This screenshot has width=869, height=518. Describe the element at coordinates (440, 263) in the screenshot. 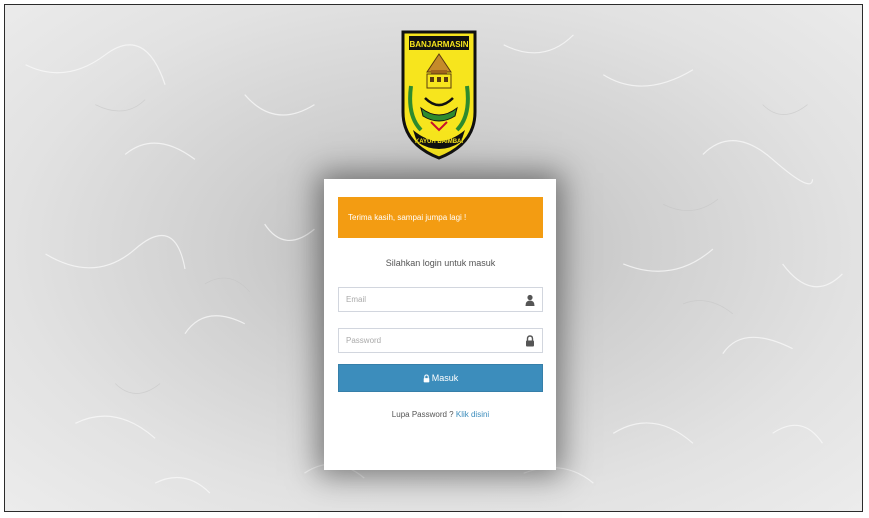

I see `login-box-message: Silahkan login untuk masuk` at that location.